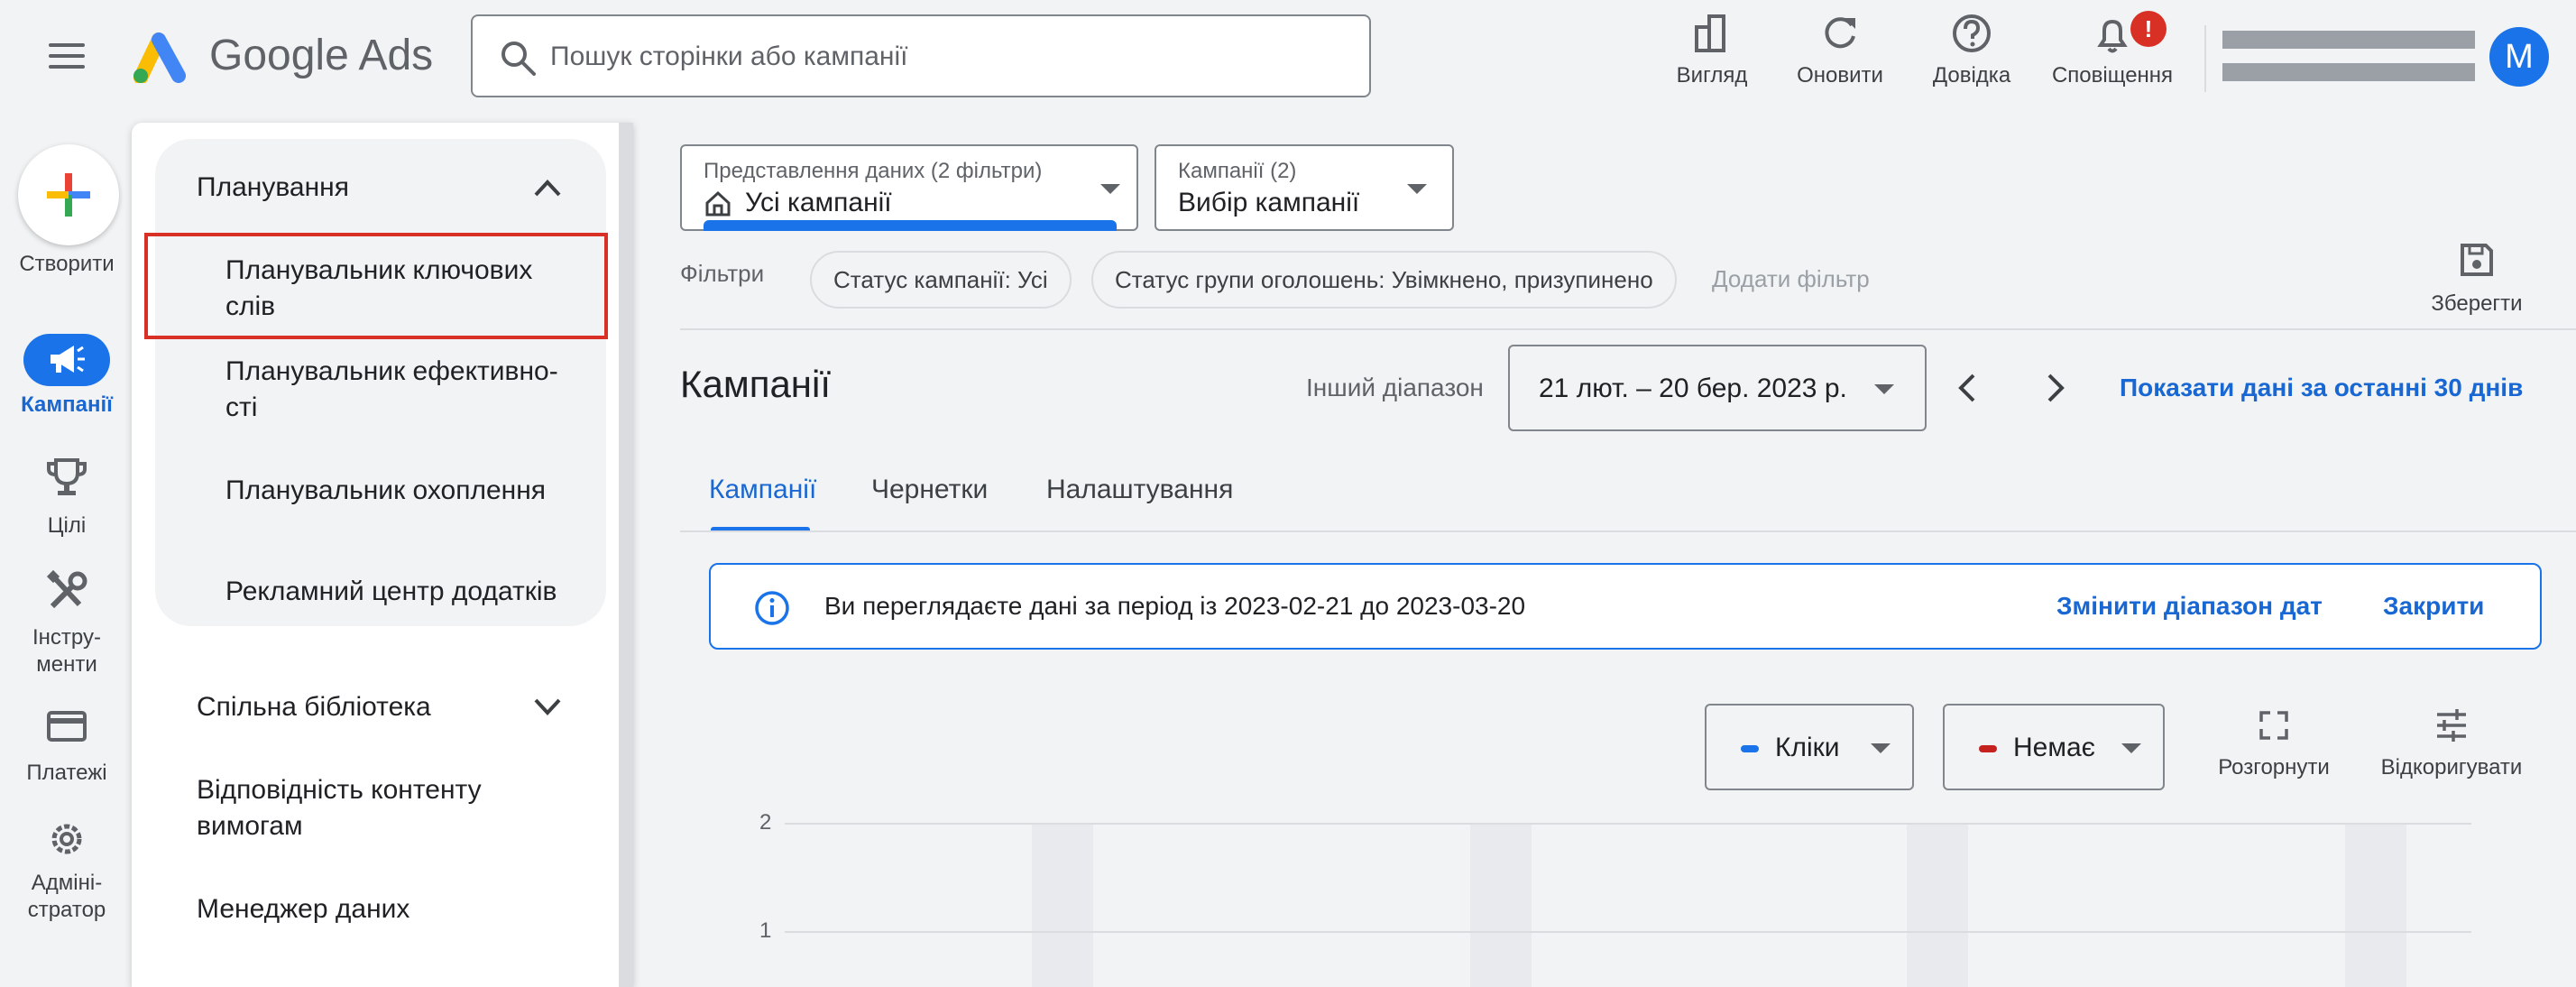 The height and width of the screenshot is (987, 2576). What do you see at coordinates (66, 498) in the screenshot?
I see `rail-goals: Цілі` at bounding box center [66, 498].